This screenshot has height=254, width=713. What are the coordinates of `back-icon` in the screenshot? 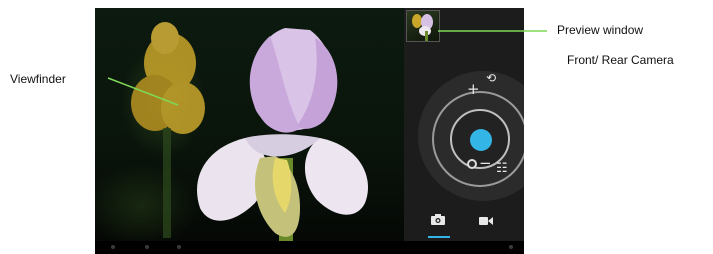 It's located at (113, 247).